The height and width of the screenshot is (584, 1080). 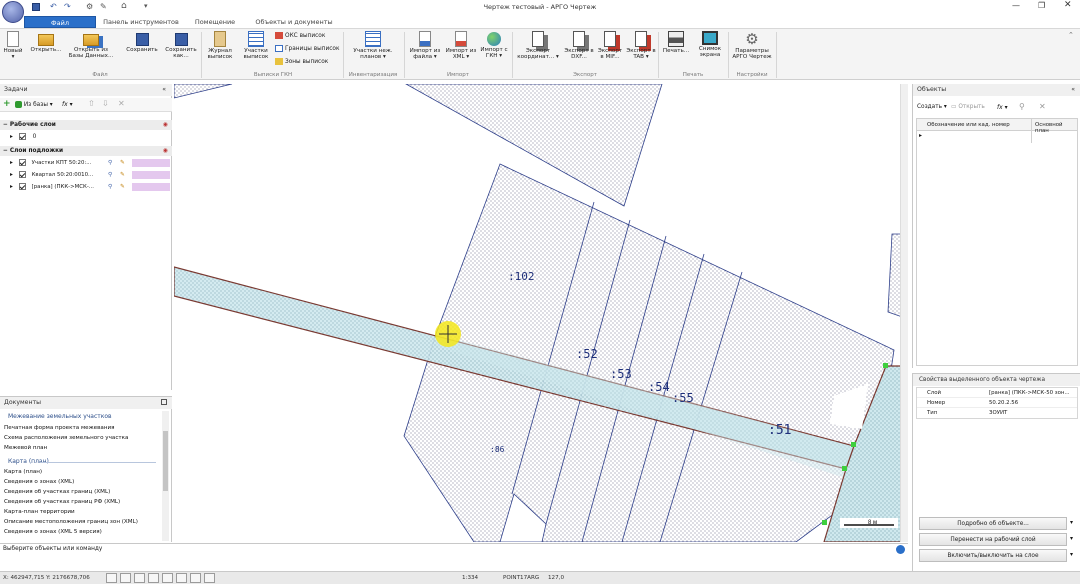 I want to click on parcel-area, so click(x=203, y=91).